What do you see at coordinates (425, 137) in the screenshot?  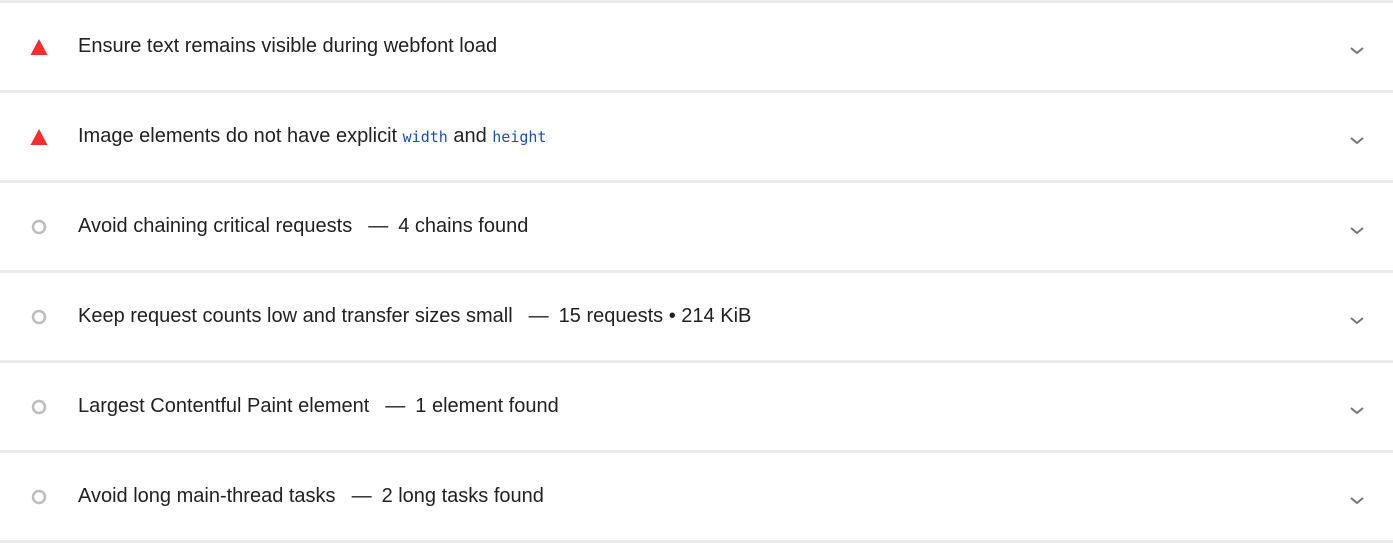 I see `code-width: width` at bounding box center [425, 137].